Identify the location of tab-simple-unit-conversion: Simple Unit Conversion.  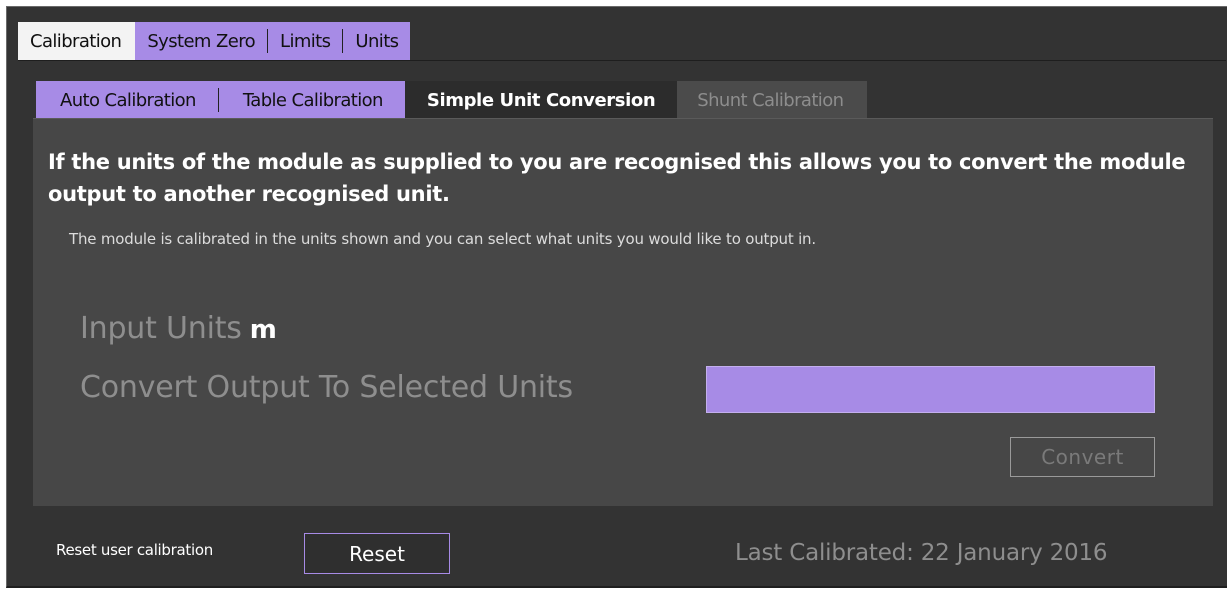
(541, 100).